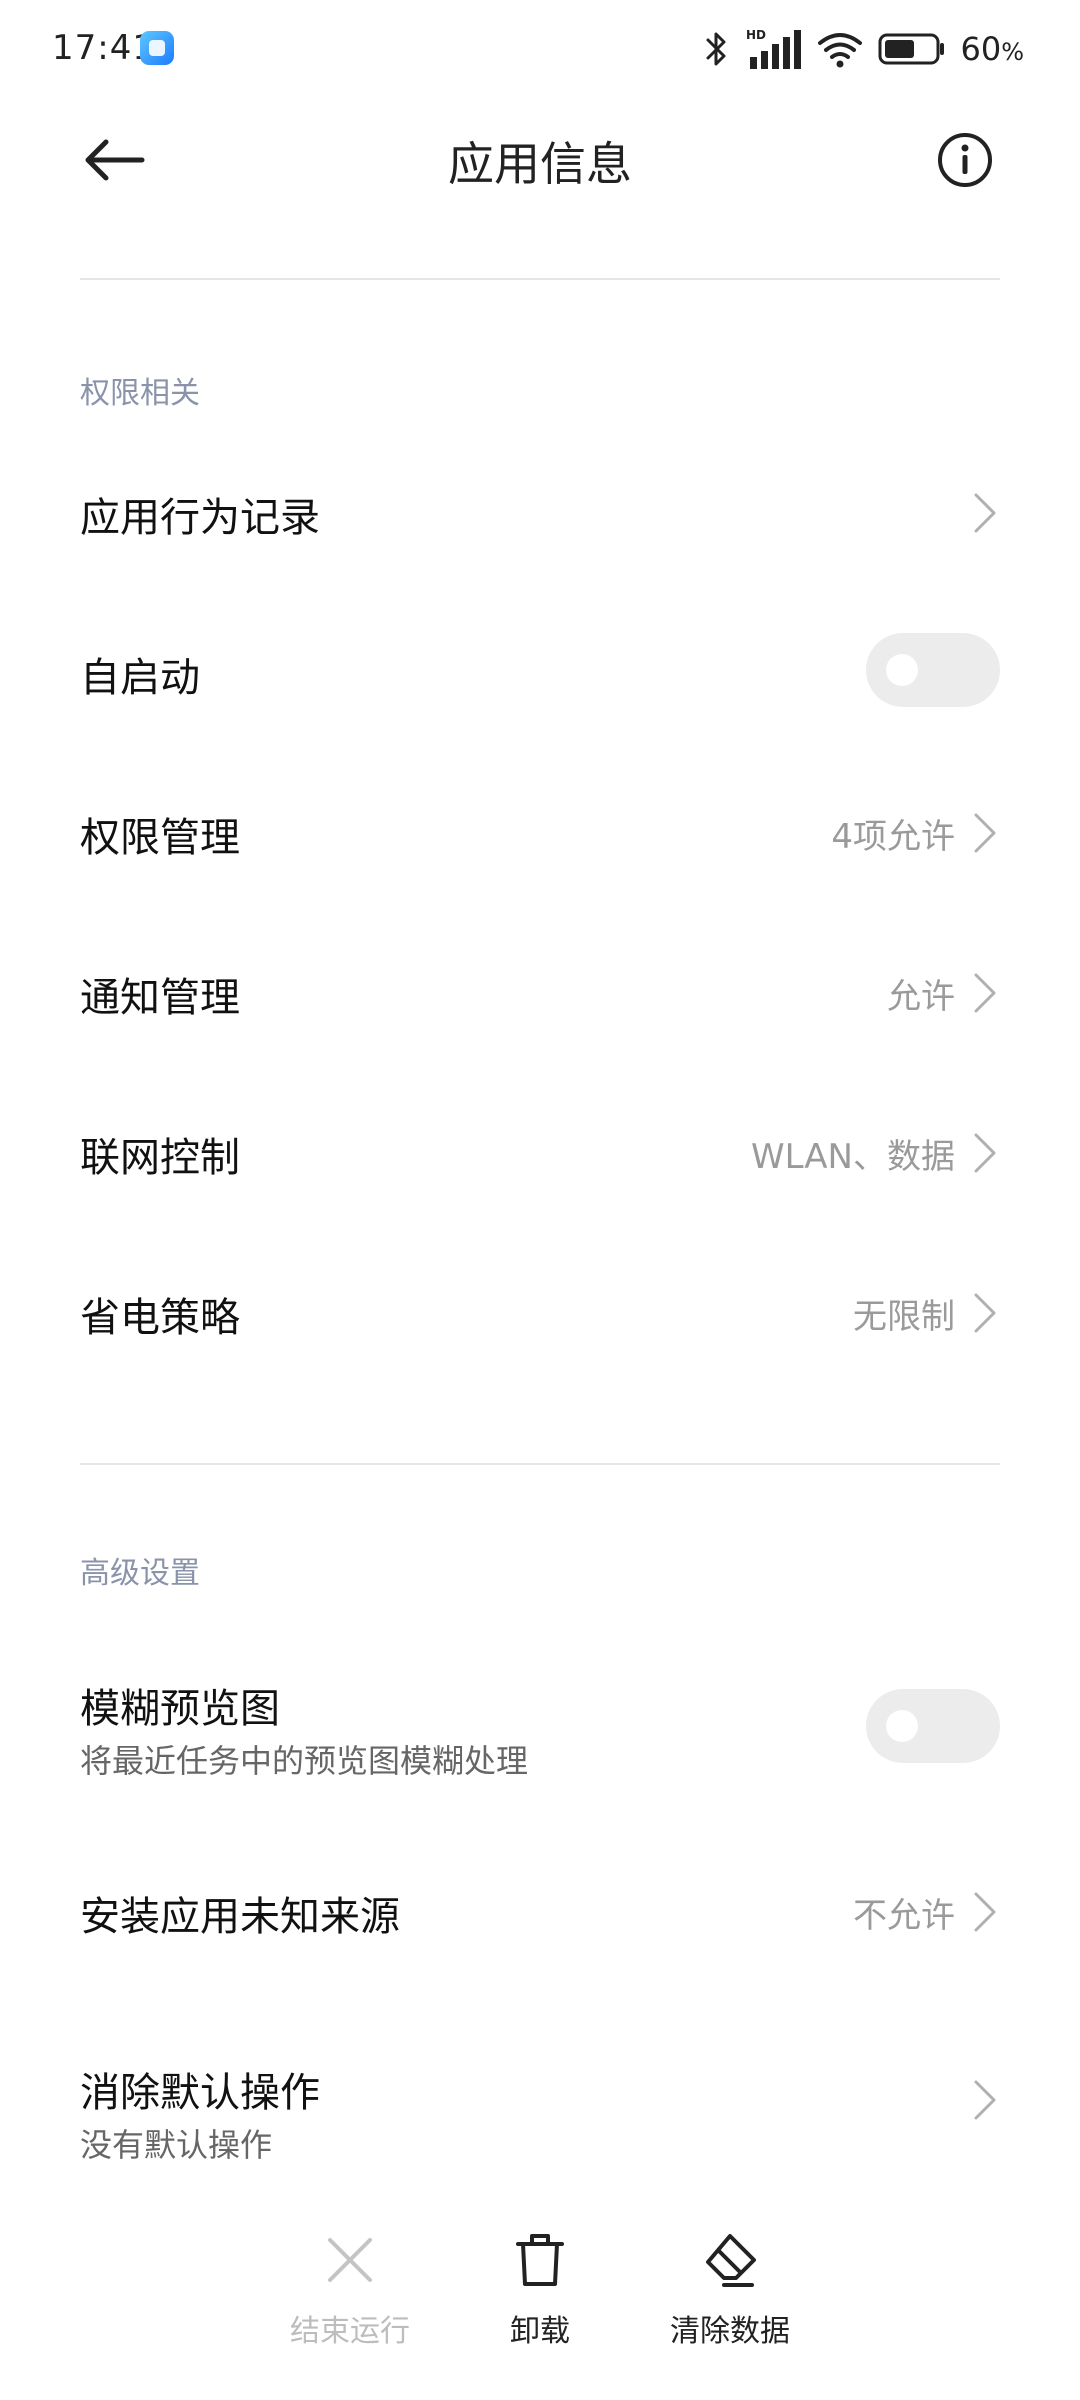 The width and height of the screenshot is (1080, 2400). What do you see at coordinates (140, 1573) in the screenshot?
I see `section-title-advanced: 高级设置` at bounding box center [140, 1573].